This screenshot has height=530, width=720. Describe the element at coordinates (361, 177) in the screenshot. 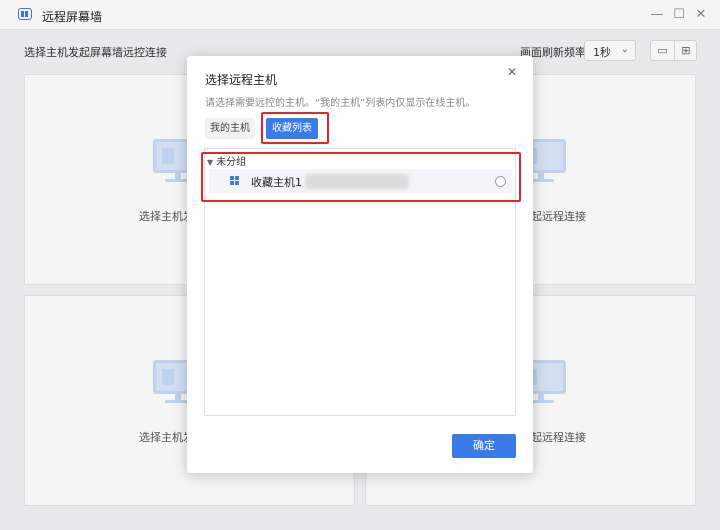

I see `highlight-box-list` at that location.